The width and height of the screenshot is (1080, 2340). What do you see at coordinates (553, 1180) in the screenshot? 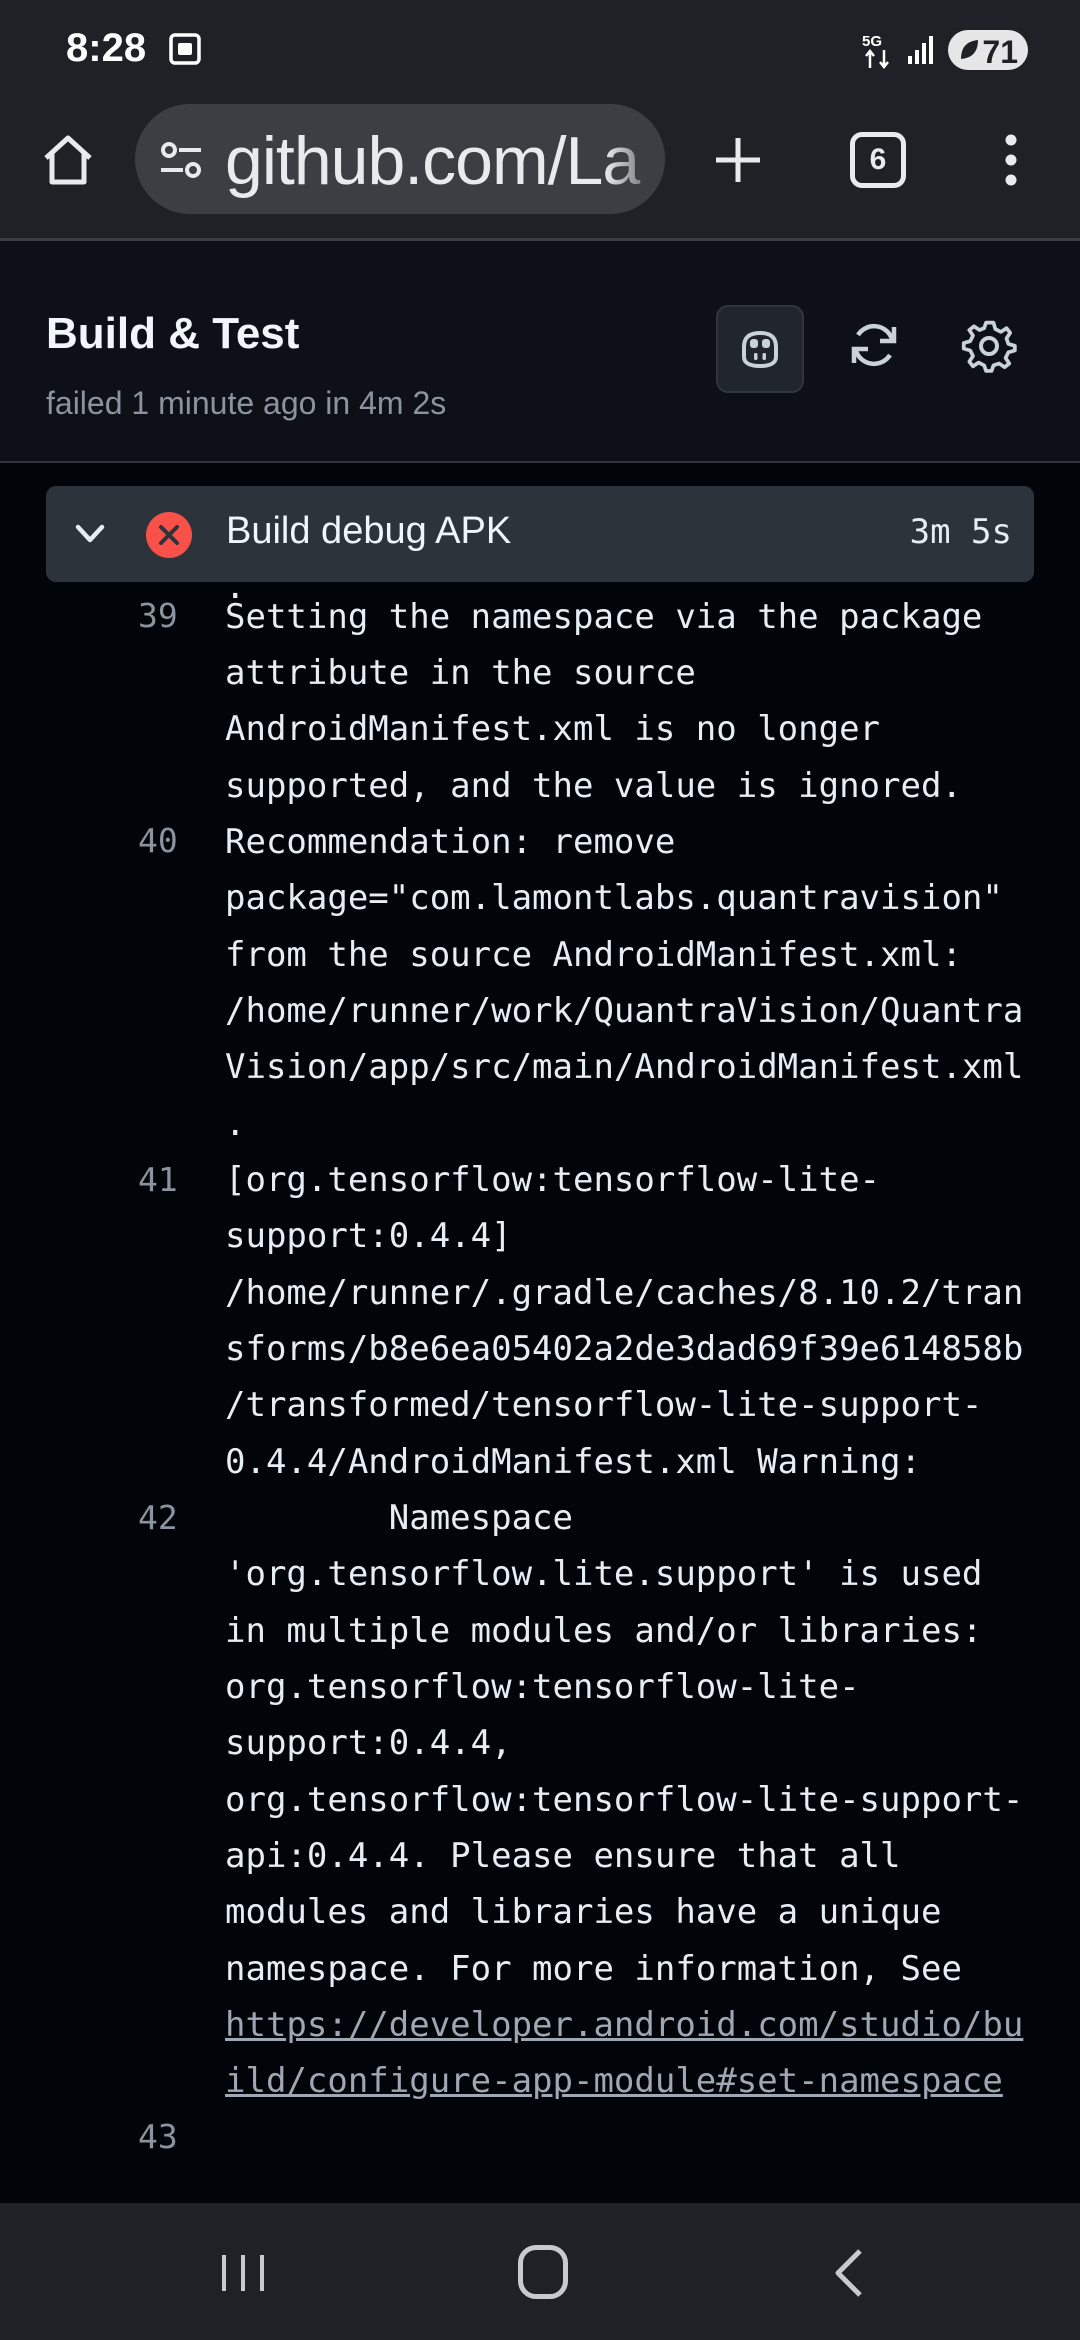
I see `log-text: [org.tensorflow:tensorflow-lite-` at bounding box center [553, 1180].